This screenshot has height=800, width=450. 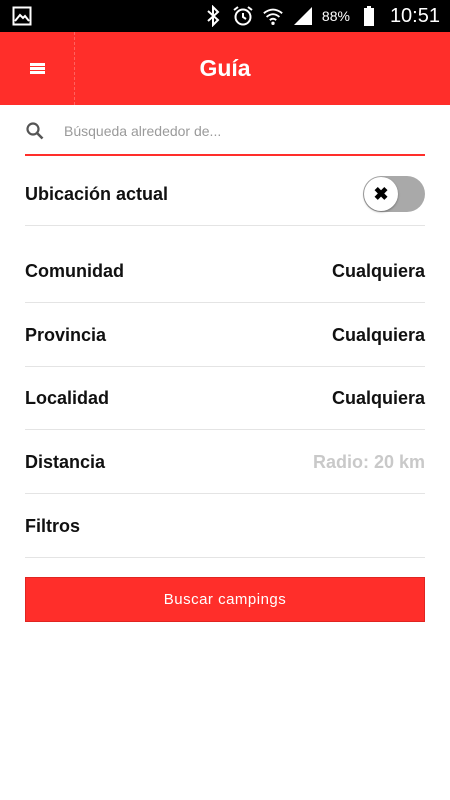 What do you see at coordinates (67, 397) in the screenshot?
I see `filter-label: Localidad` at bounding box center [67, 397].